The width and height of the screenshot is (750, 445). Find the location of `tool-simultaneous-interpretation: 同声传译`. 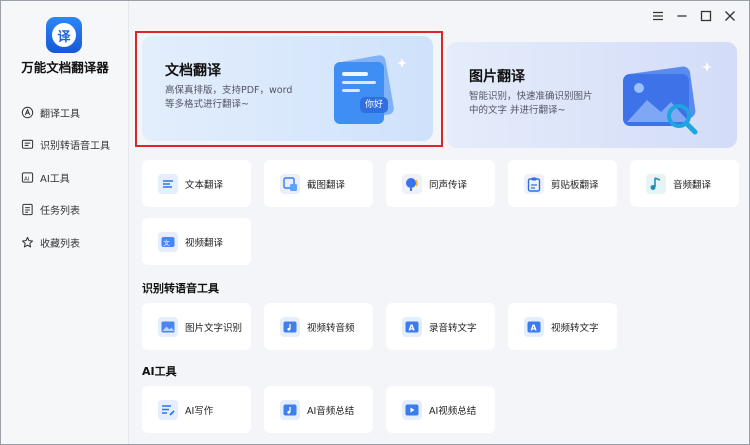

tool-simultaneous-interpretation: 同声传译 is located at coordinates (440, 183).